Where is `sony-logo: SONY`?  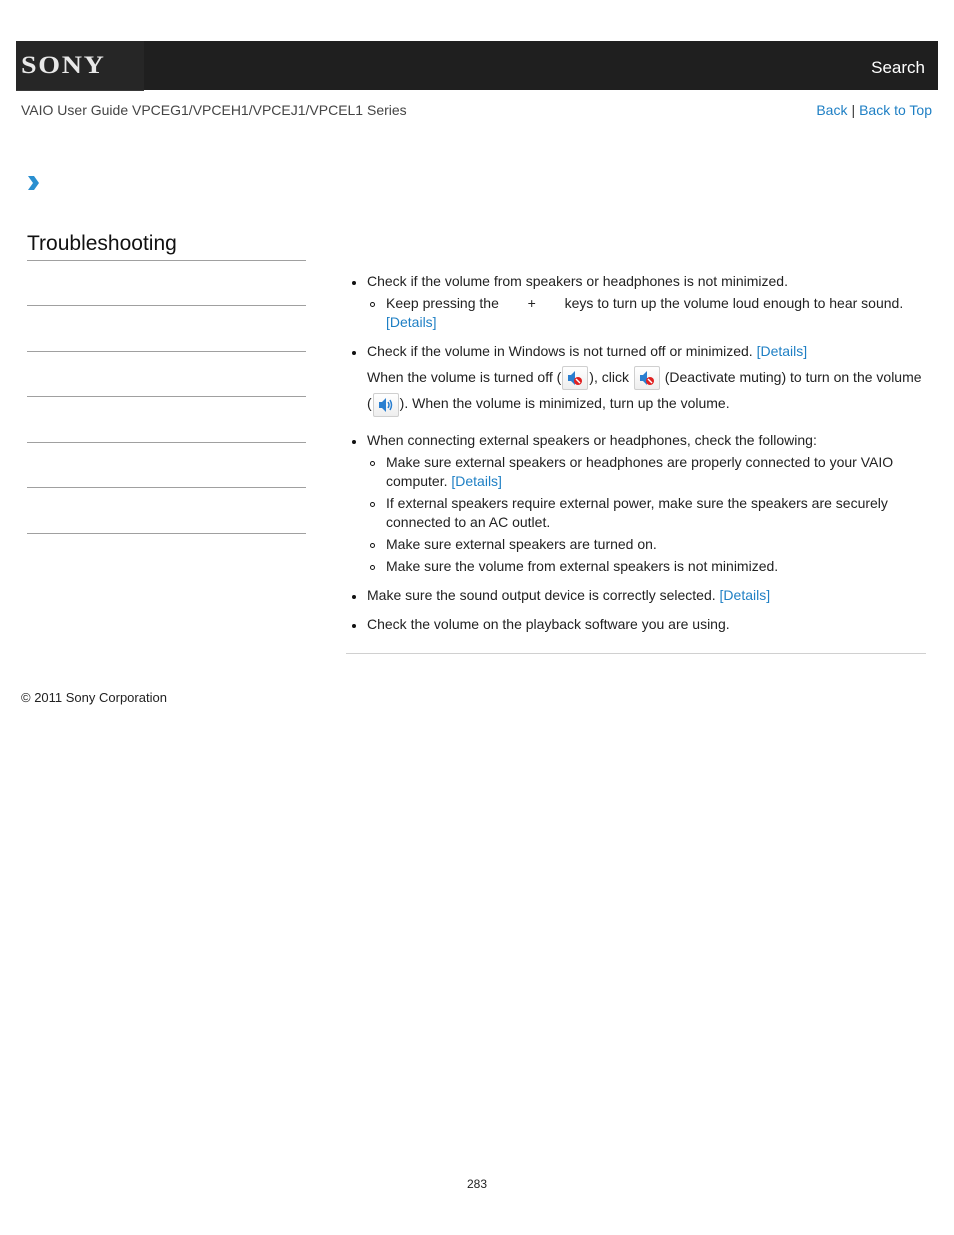 sony-logo: SONY is located at coordinates (80, 66).